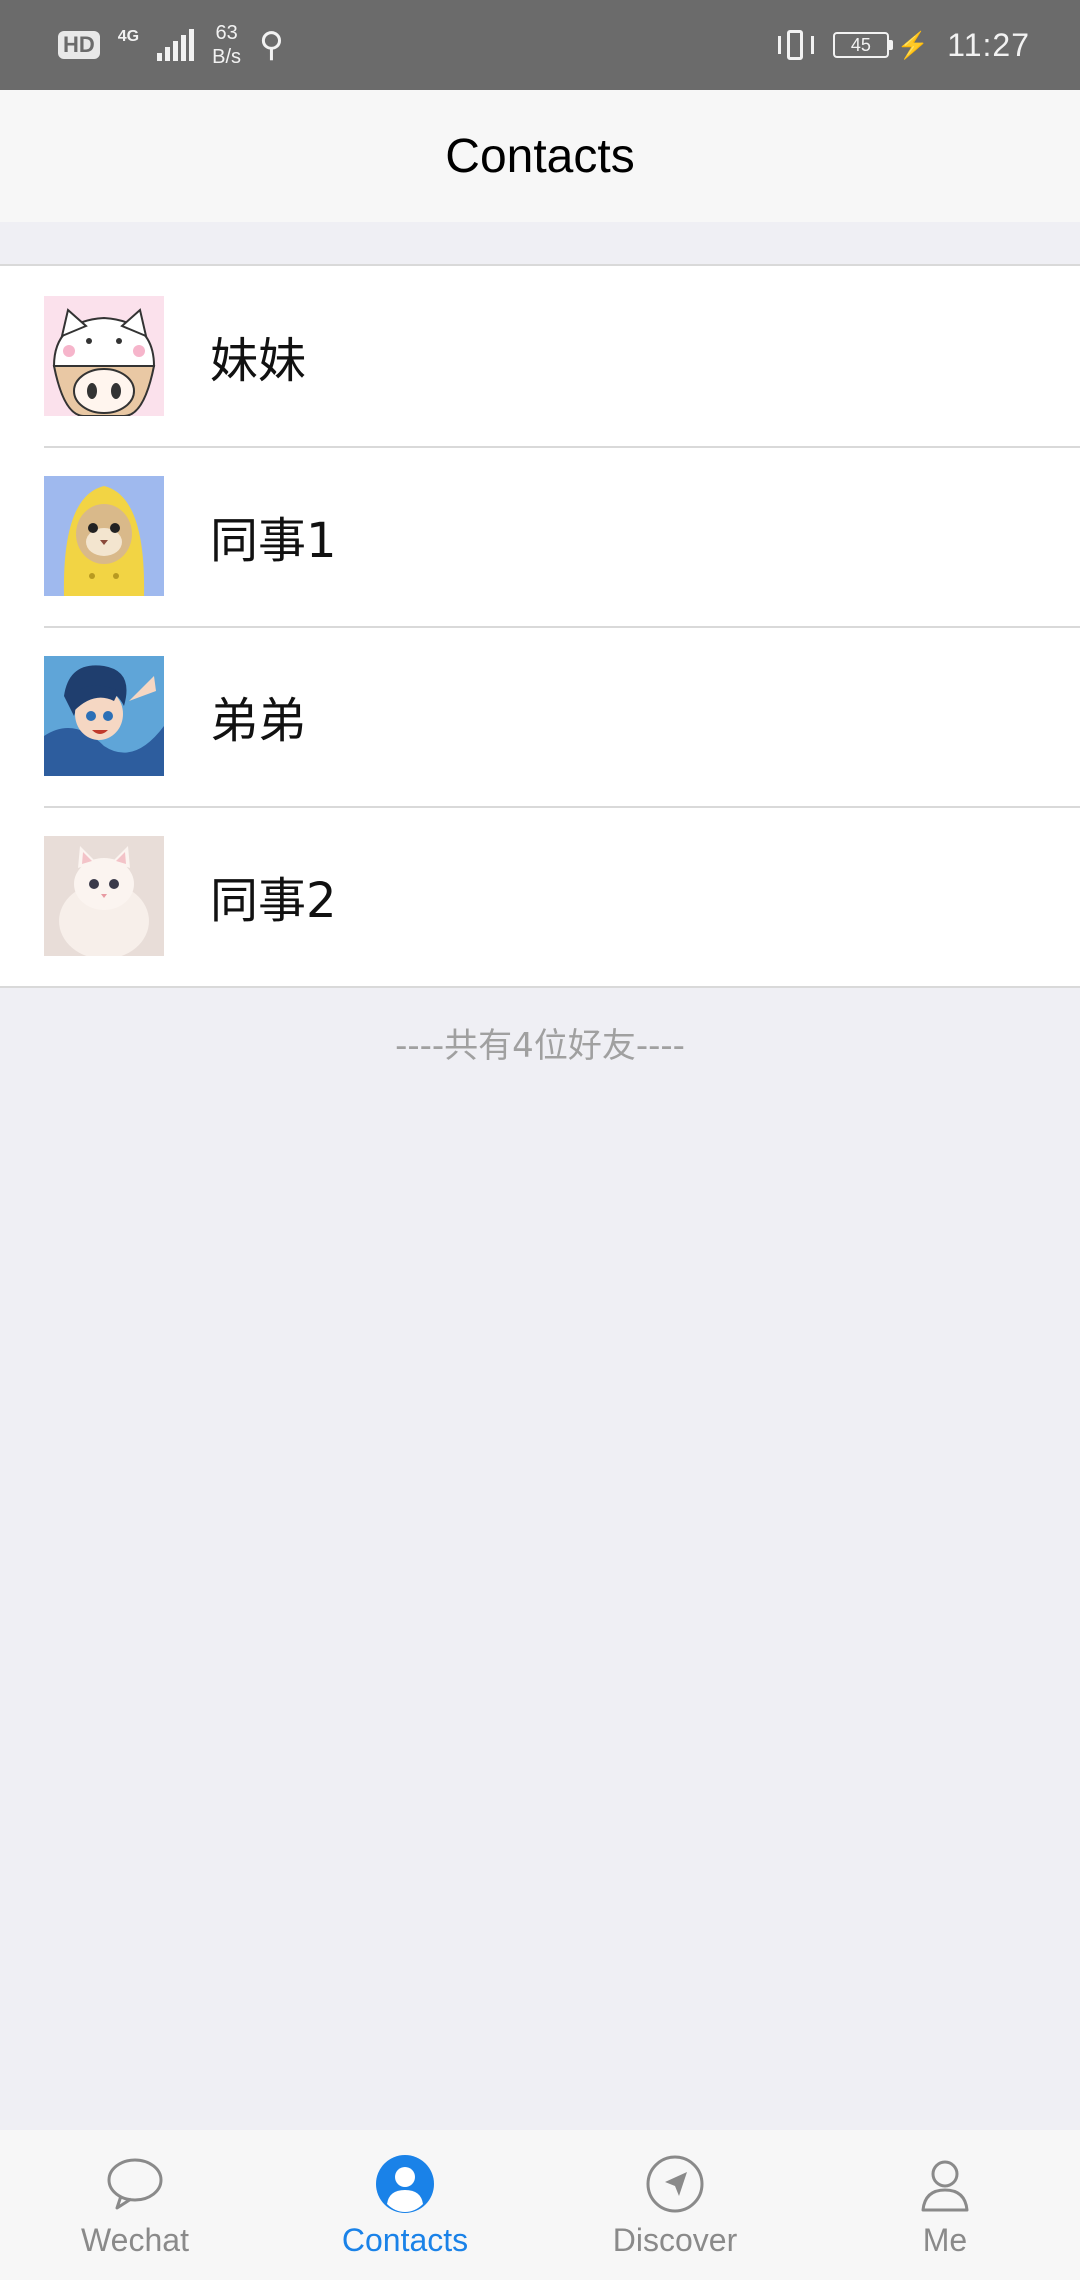 The height and width of the screenshot is (2280, 1080). I want to click on white-kitten-avatar-icon, so click(104, 896).